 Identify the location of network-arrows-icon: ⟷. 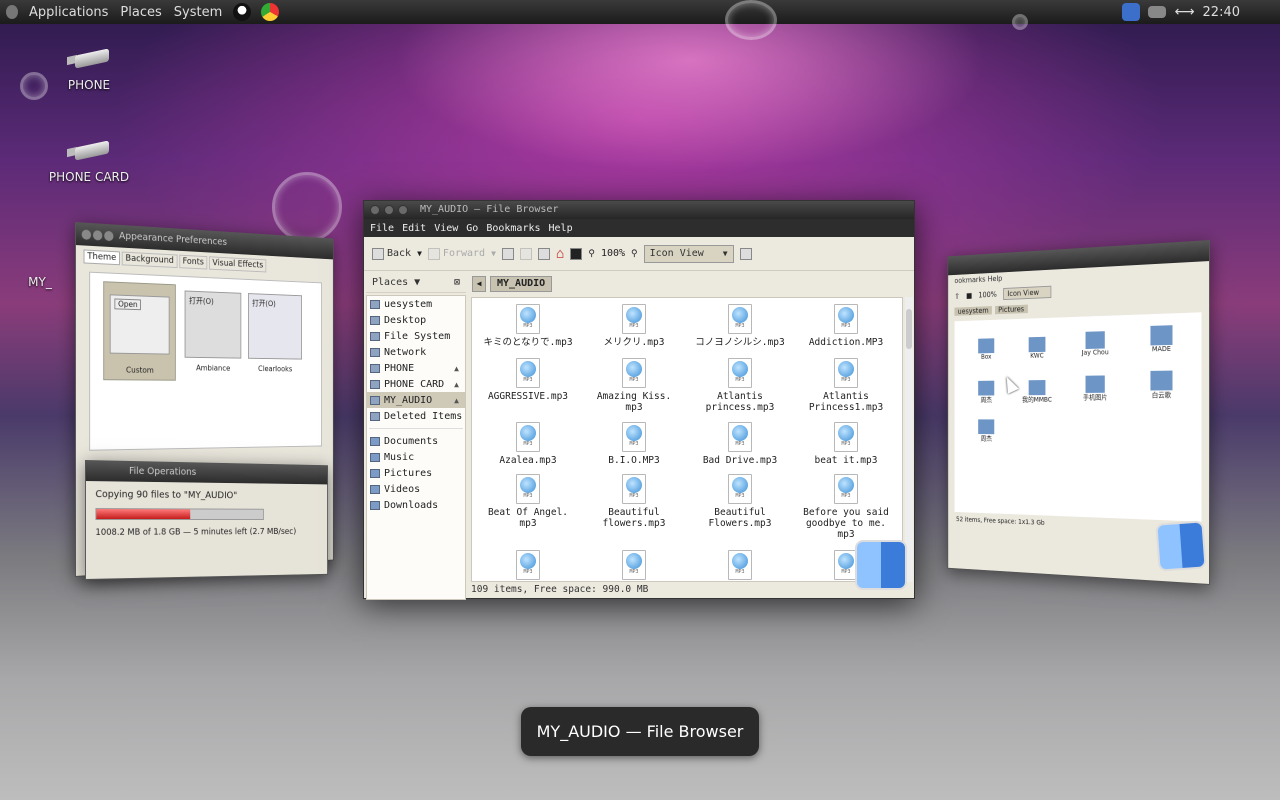
(1184, 12).